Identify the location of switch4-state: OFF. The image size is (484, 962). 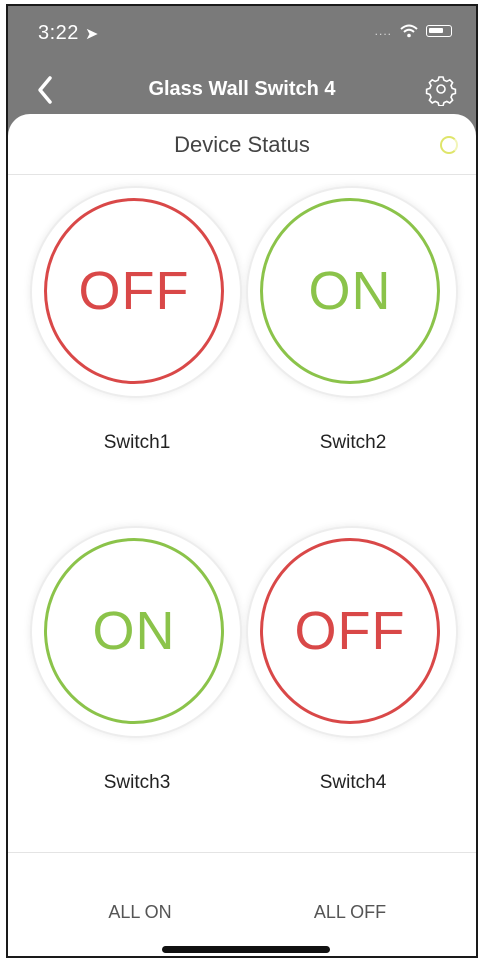
(350, 631).